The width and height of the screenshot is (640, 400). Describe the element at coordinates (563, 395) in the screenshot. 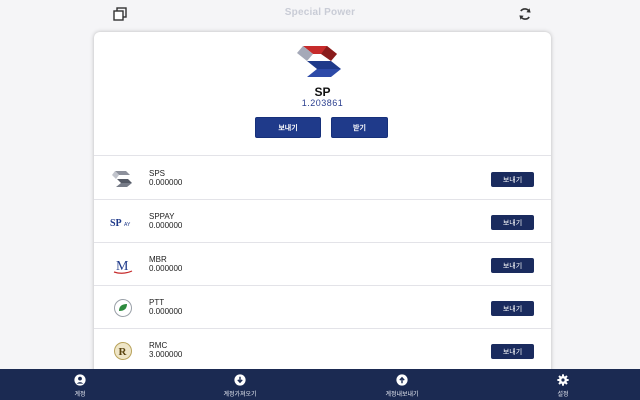

I see `nav-label: 설정` at that location.